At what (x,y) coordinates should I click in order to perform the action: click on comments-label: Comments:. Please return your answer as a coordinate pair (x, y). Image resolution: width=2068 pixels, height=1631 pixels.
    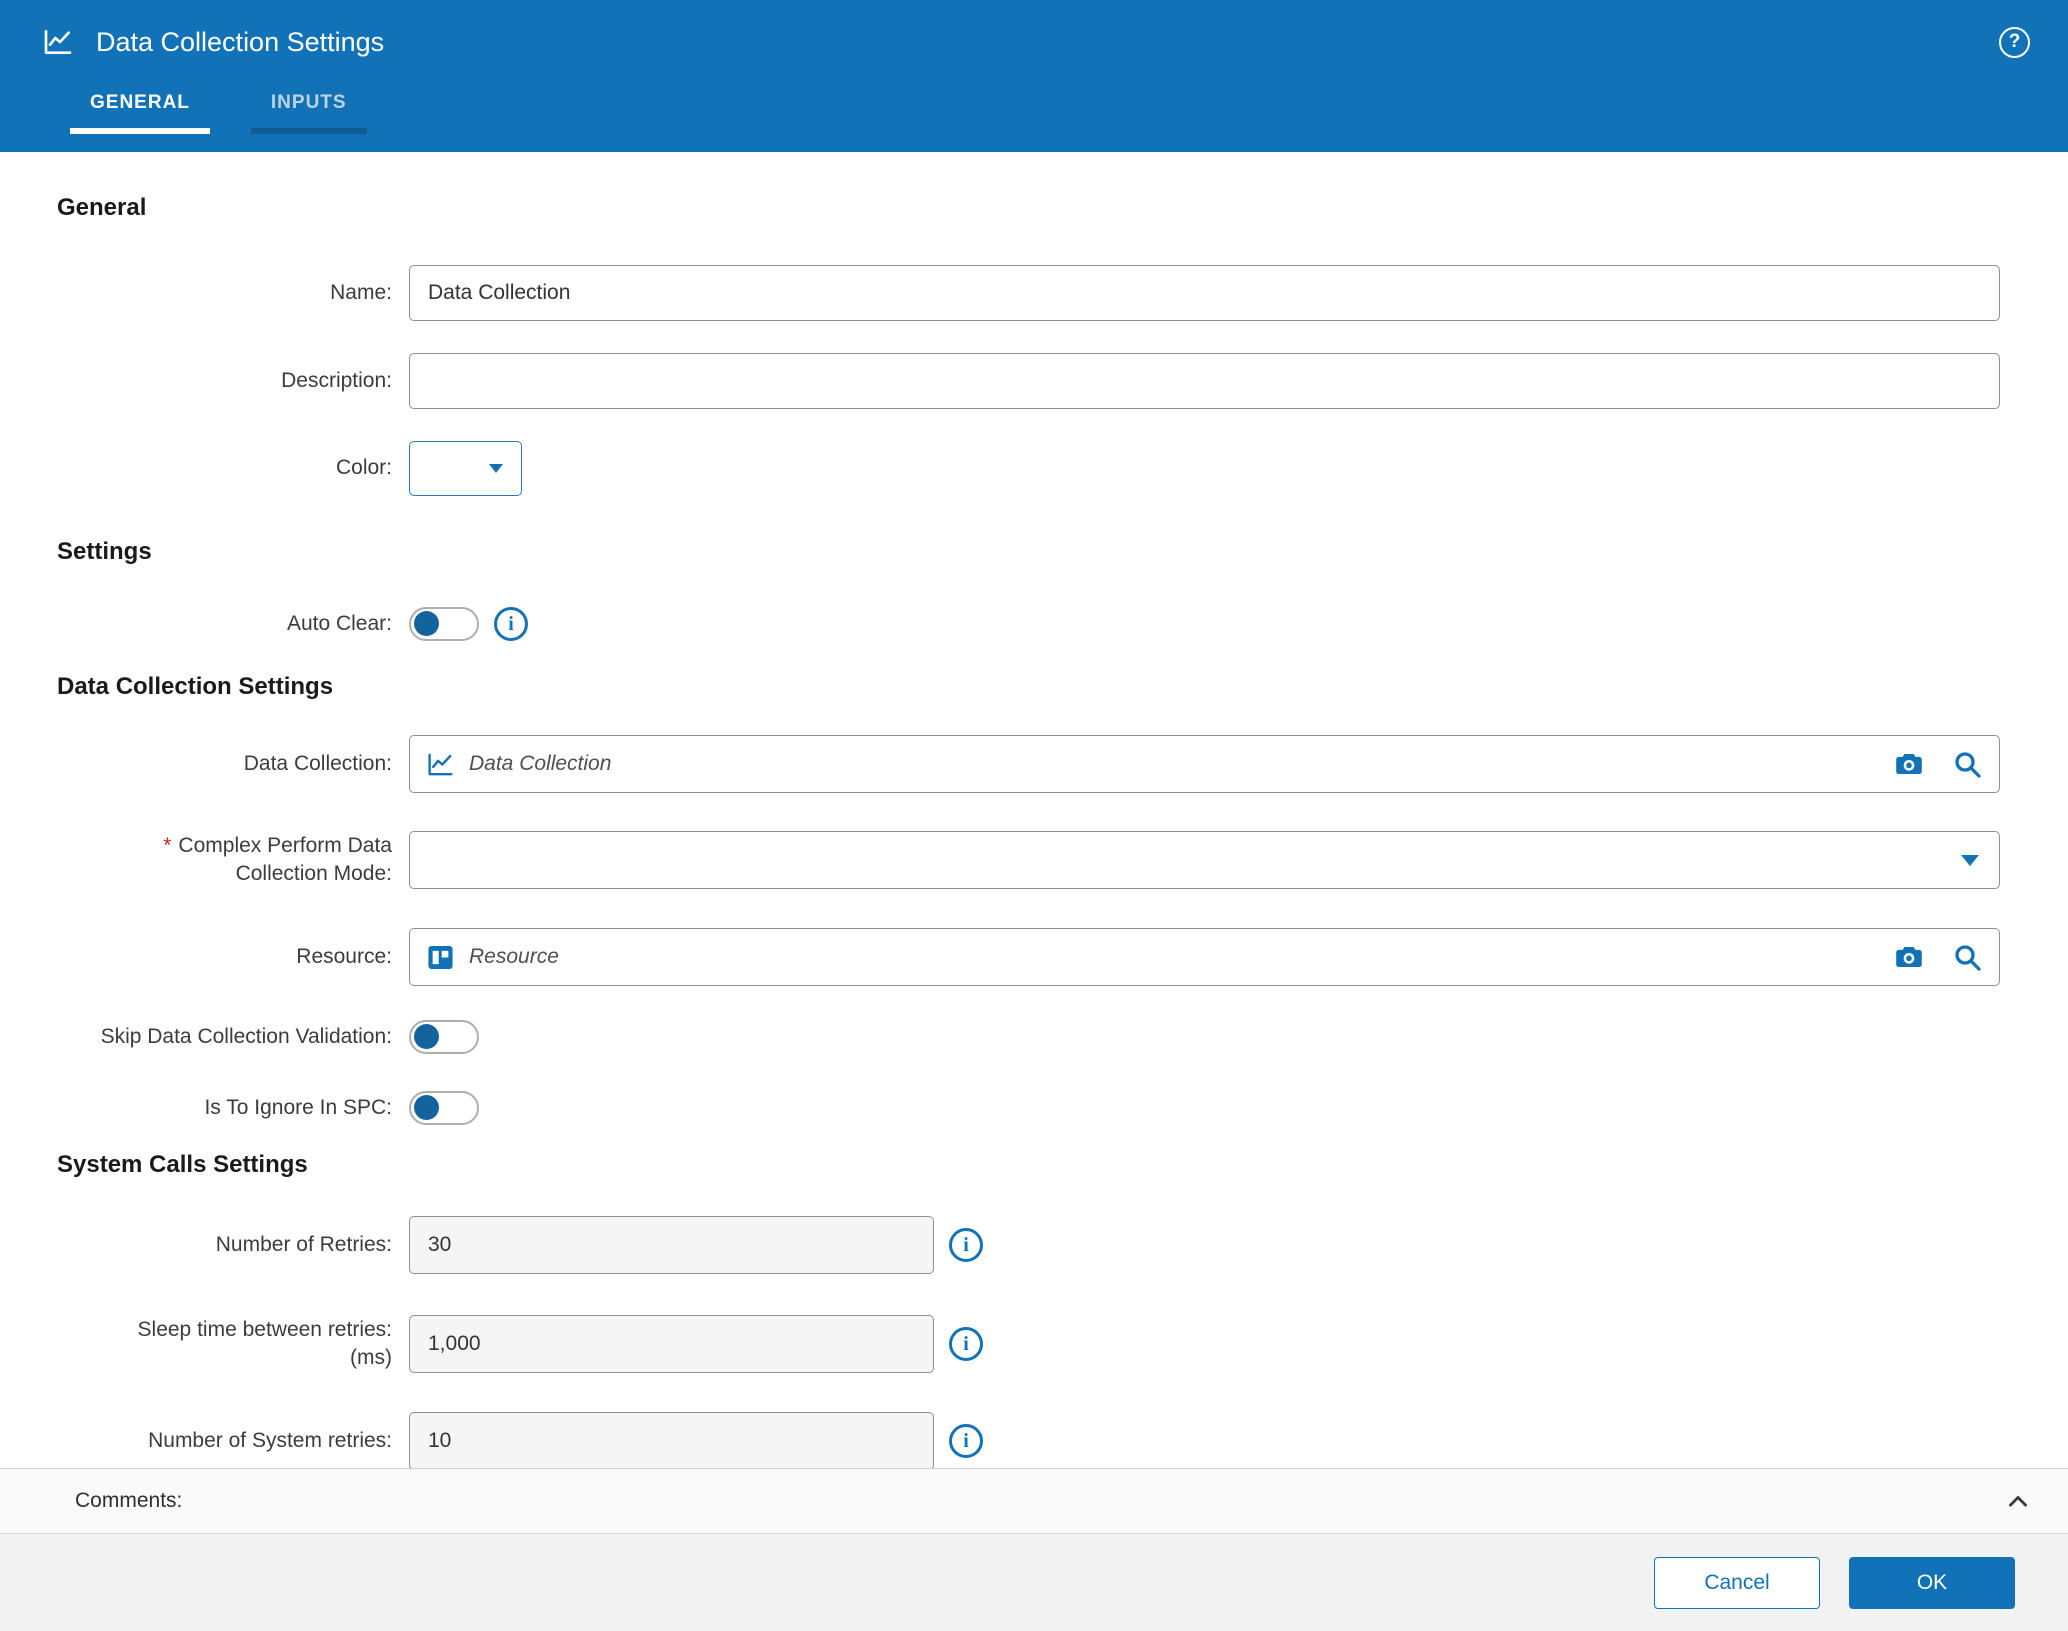
    Looking at the image, I should click on (129, 1500).